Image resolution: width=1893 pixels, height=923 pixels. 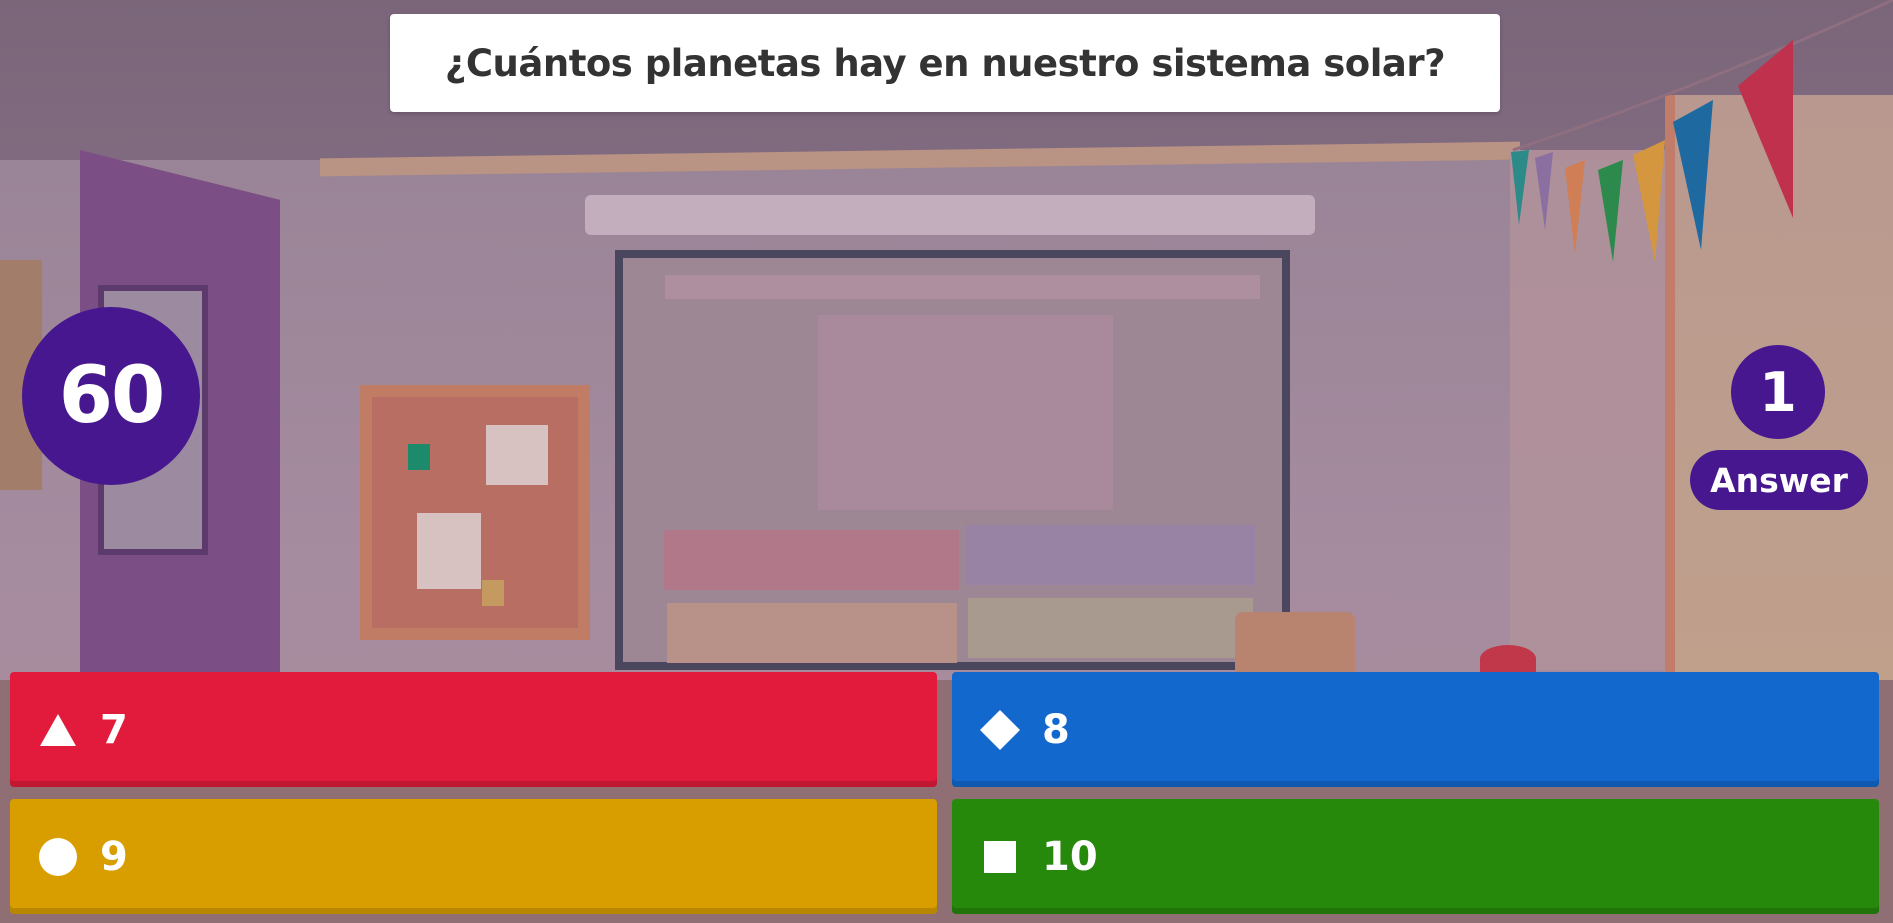 What do you see at coordinates (114, 856) in the screenshot?
I see `answer-option-label: 9` at bounding box center [114, 856].